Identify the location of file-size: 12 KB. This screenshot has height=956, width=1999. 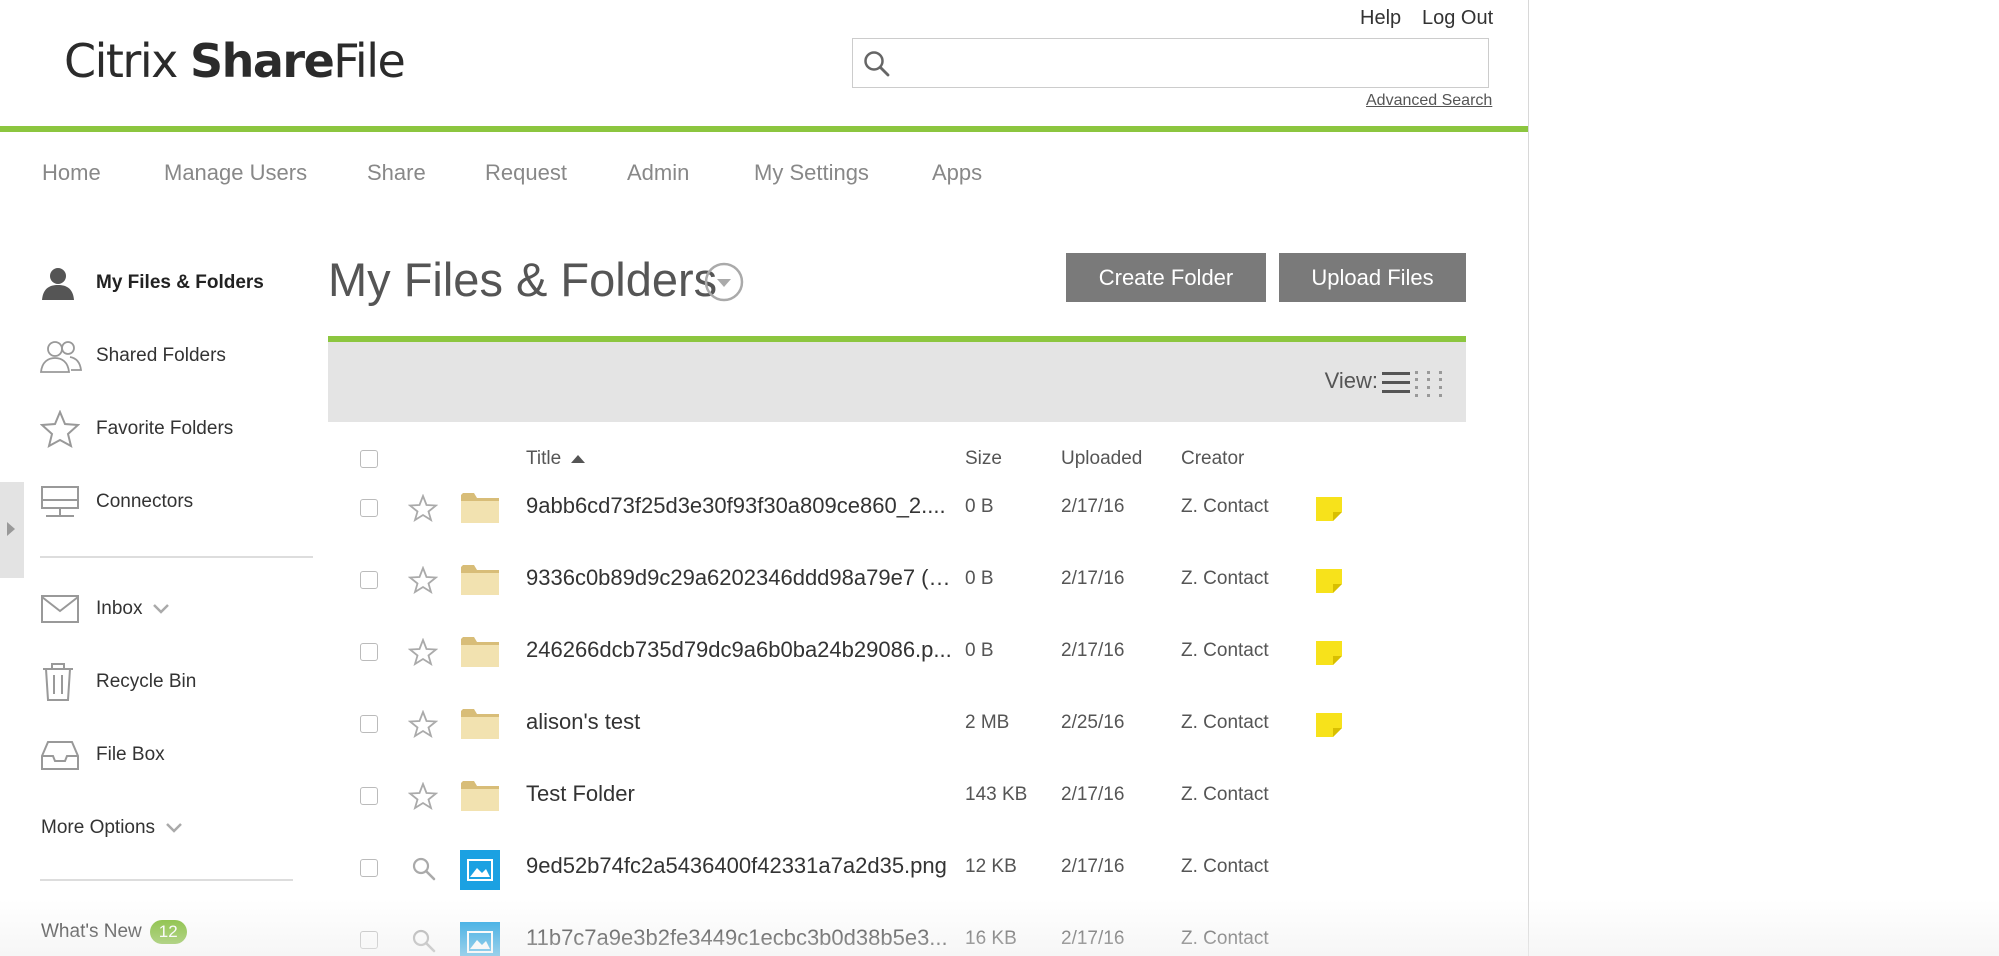
(991, 866).